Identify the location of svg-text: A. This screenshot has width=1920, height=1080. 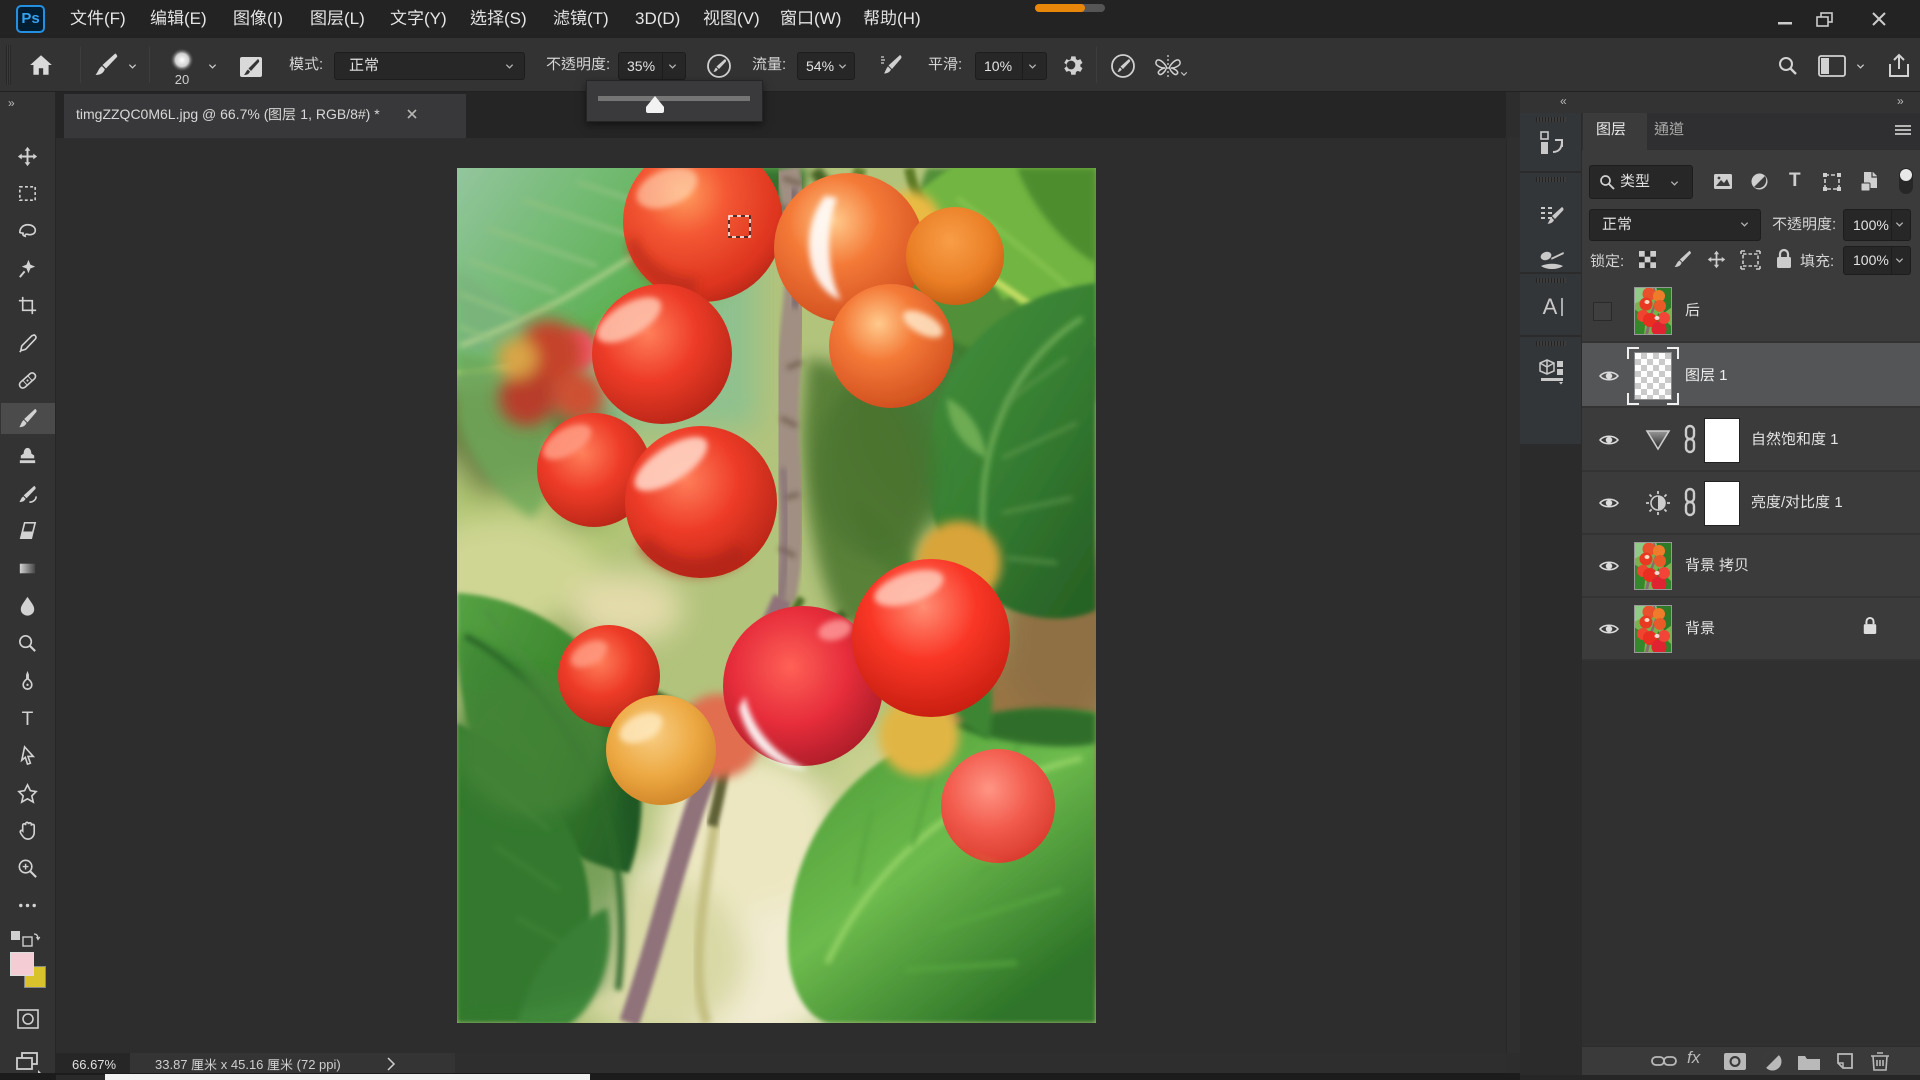
(1550, 306).